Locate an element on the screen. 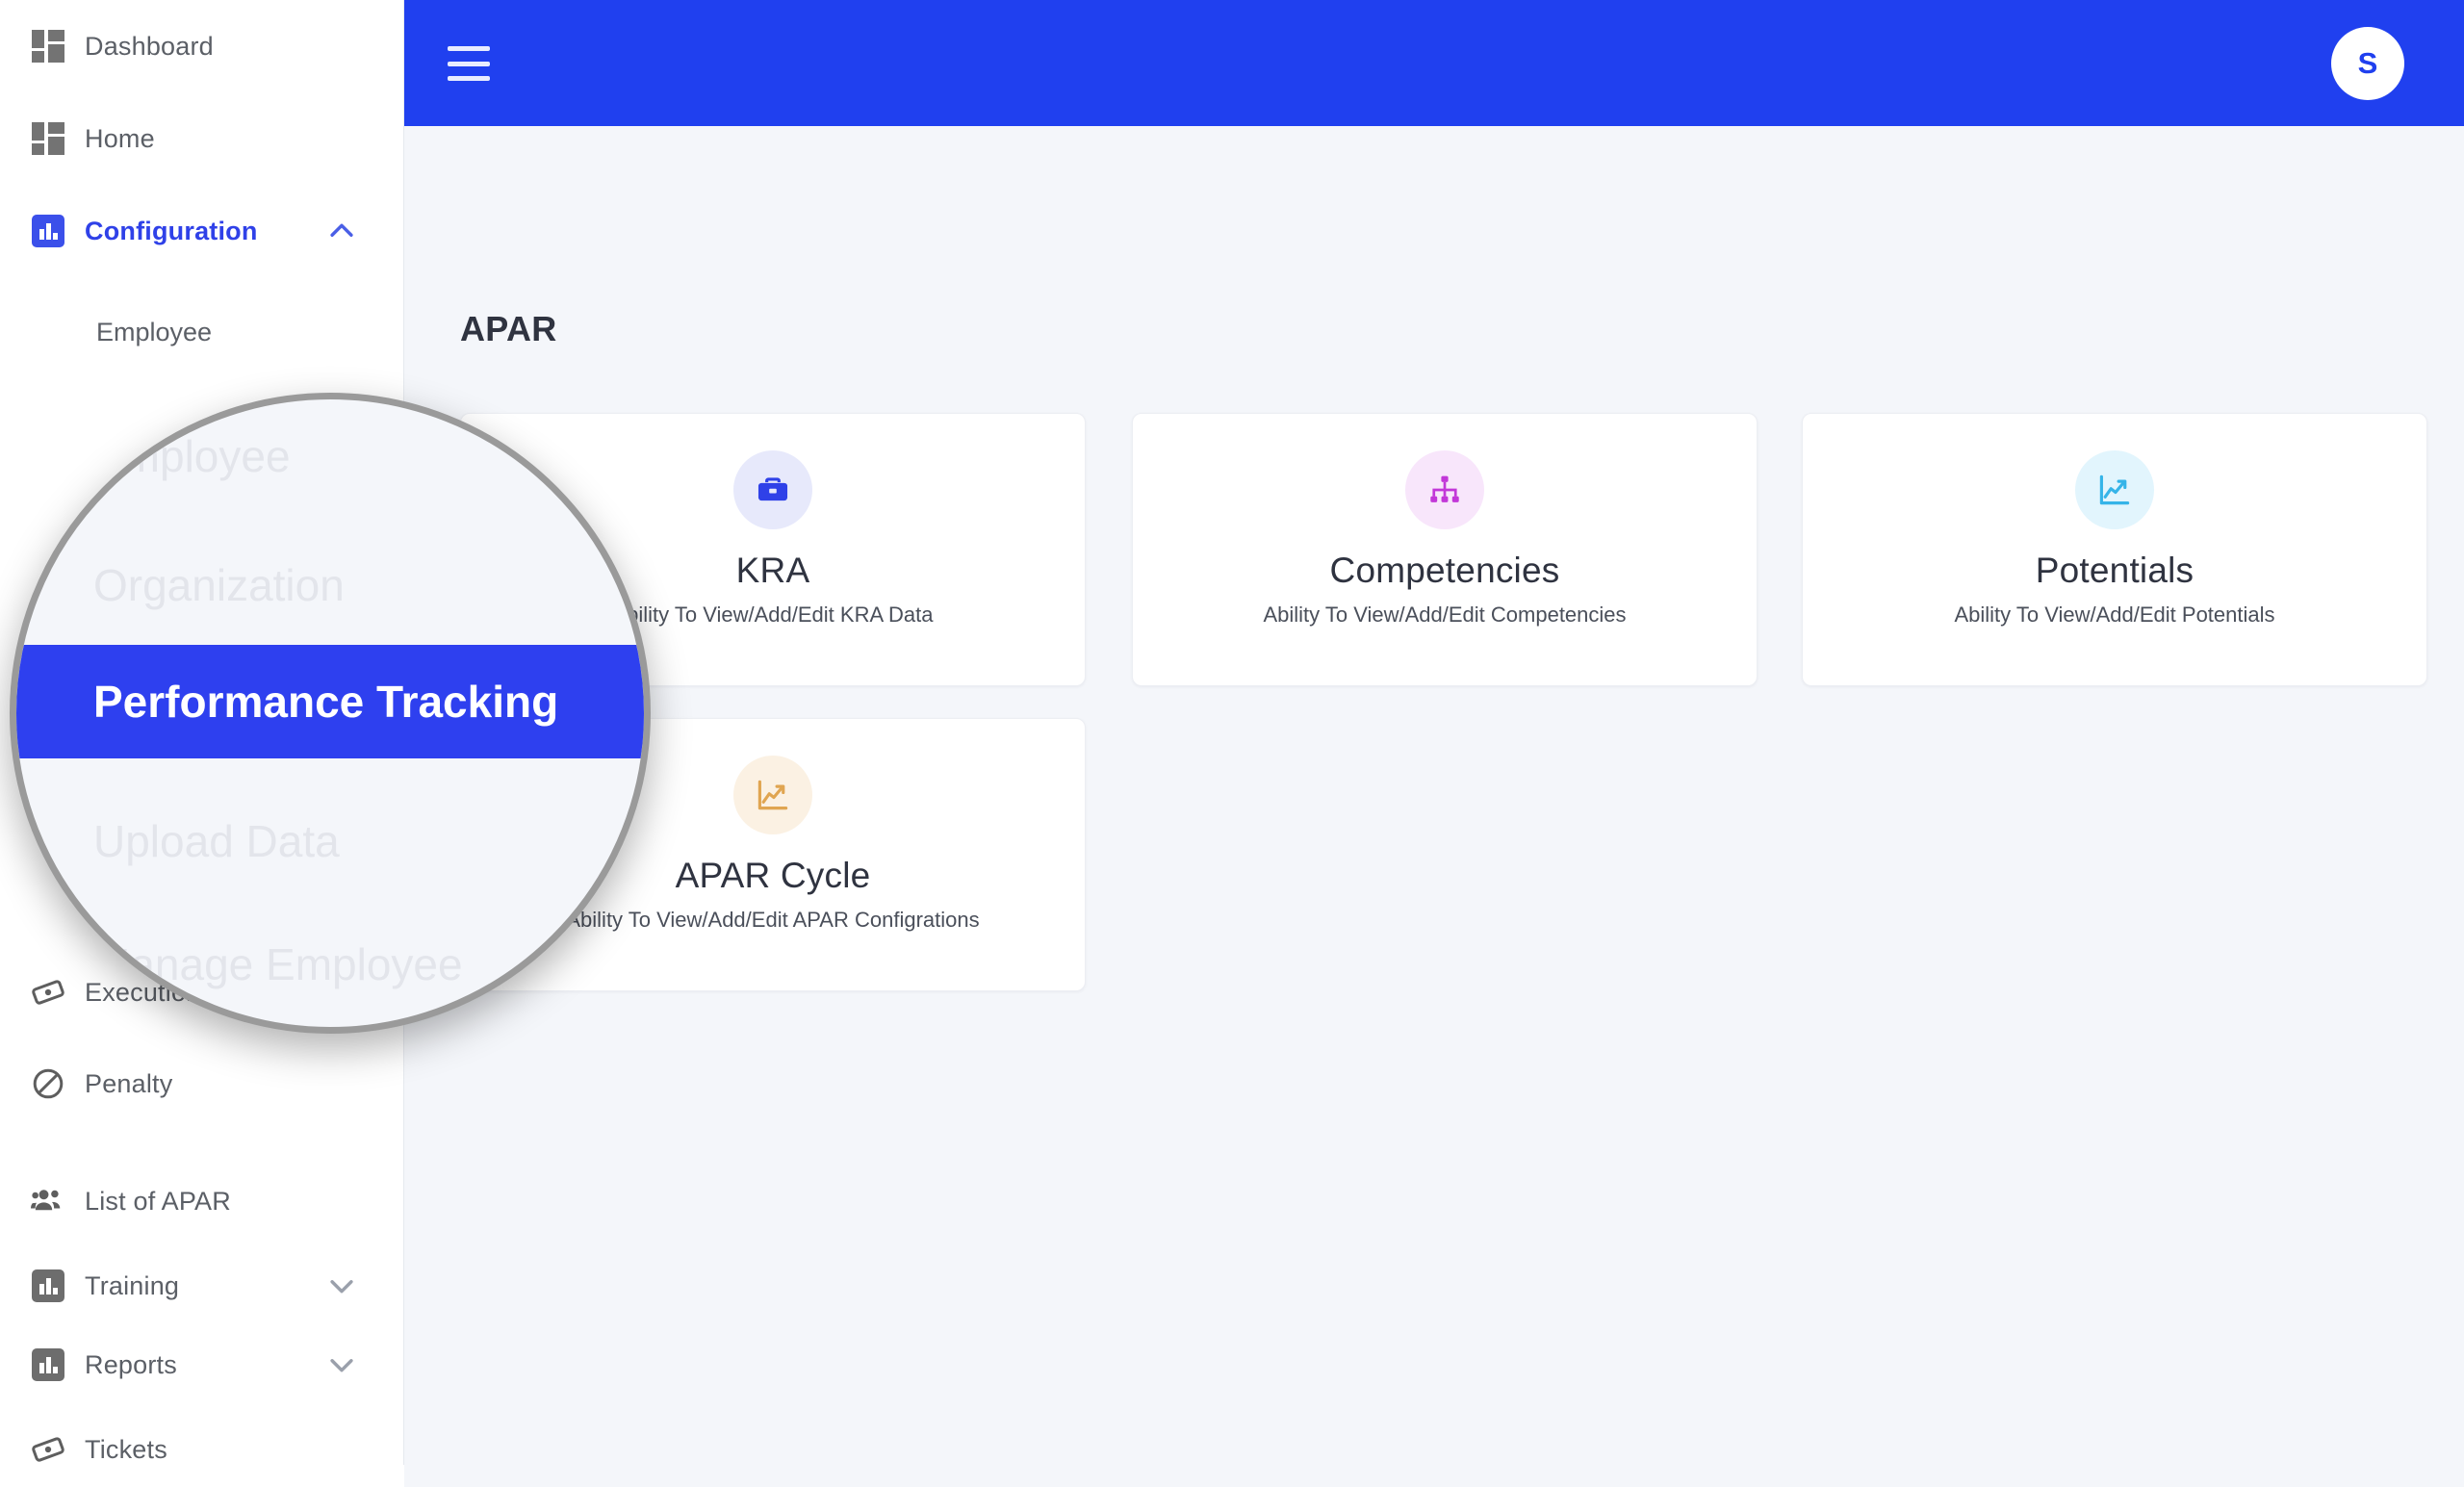 Image resolution: width=2464 pixels, height=1487 pixels. lens-row-label: Organization is located at coordinates (219, 585).